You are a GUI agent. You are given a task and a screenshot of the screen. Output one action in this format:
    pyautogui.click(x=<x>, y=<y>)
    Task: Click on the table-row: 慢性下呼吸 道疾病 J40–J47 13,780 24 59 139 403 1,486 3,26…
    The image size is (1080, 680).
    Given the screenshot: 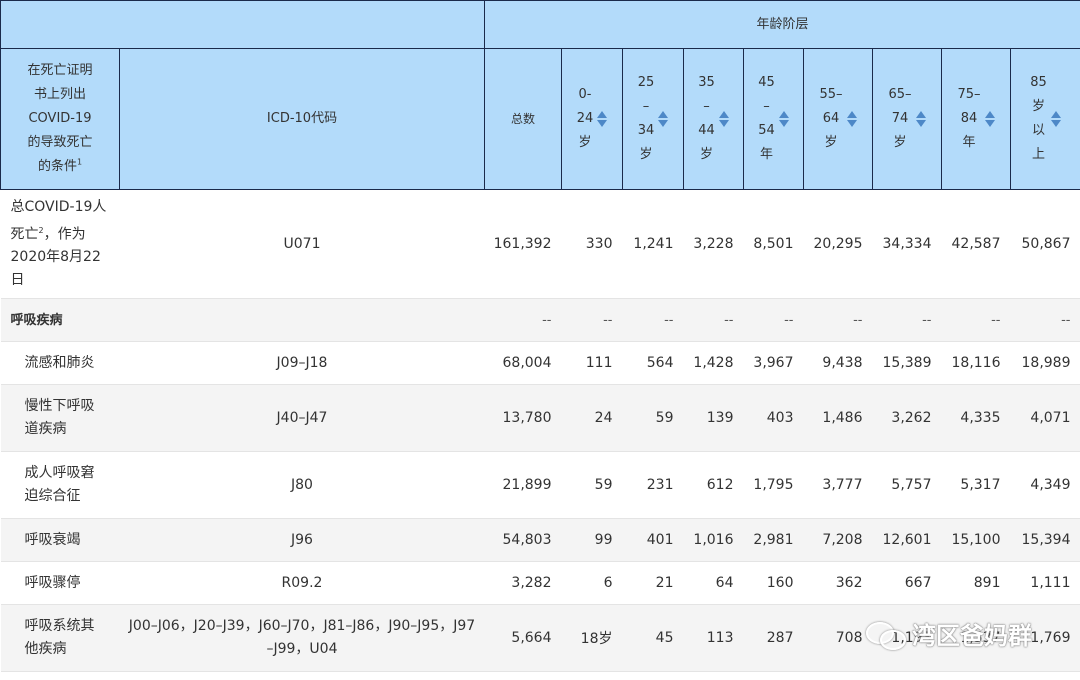 What is the action you would take?
    pyautogui.click(x=540, y=418)
    